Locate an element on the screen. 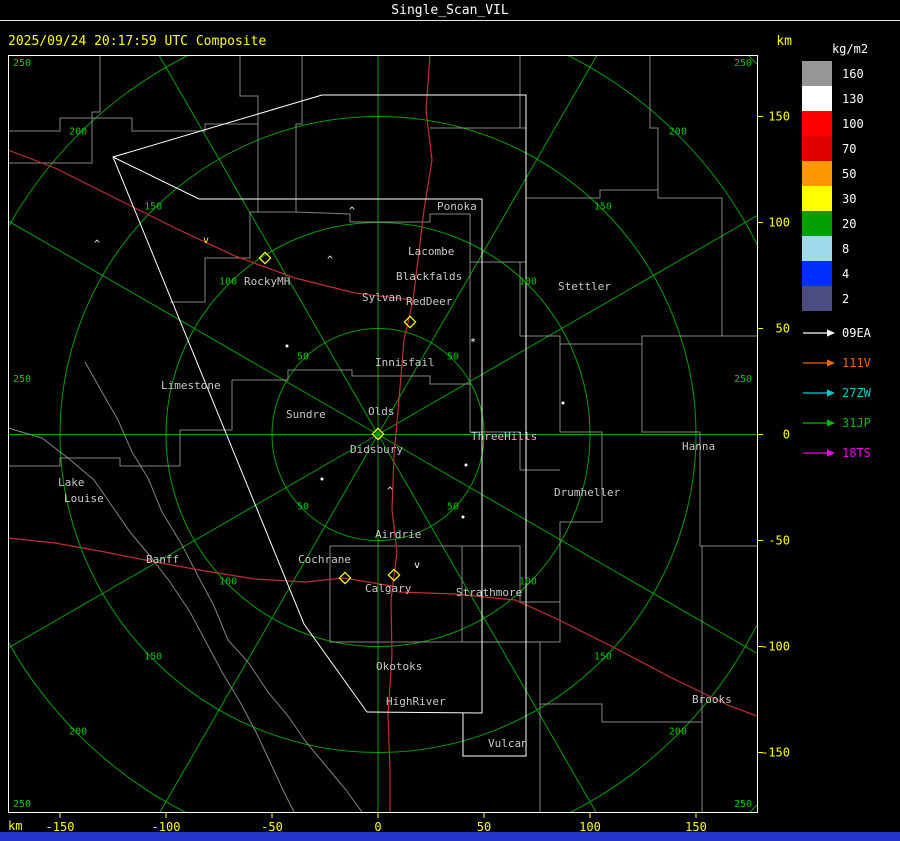 This screenshot has width=900, height=841. colorbar-value: 50 is located at coordinates (849, 173).